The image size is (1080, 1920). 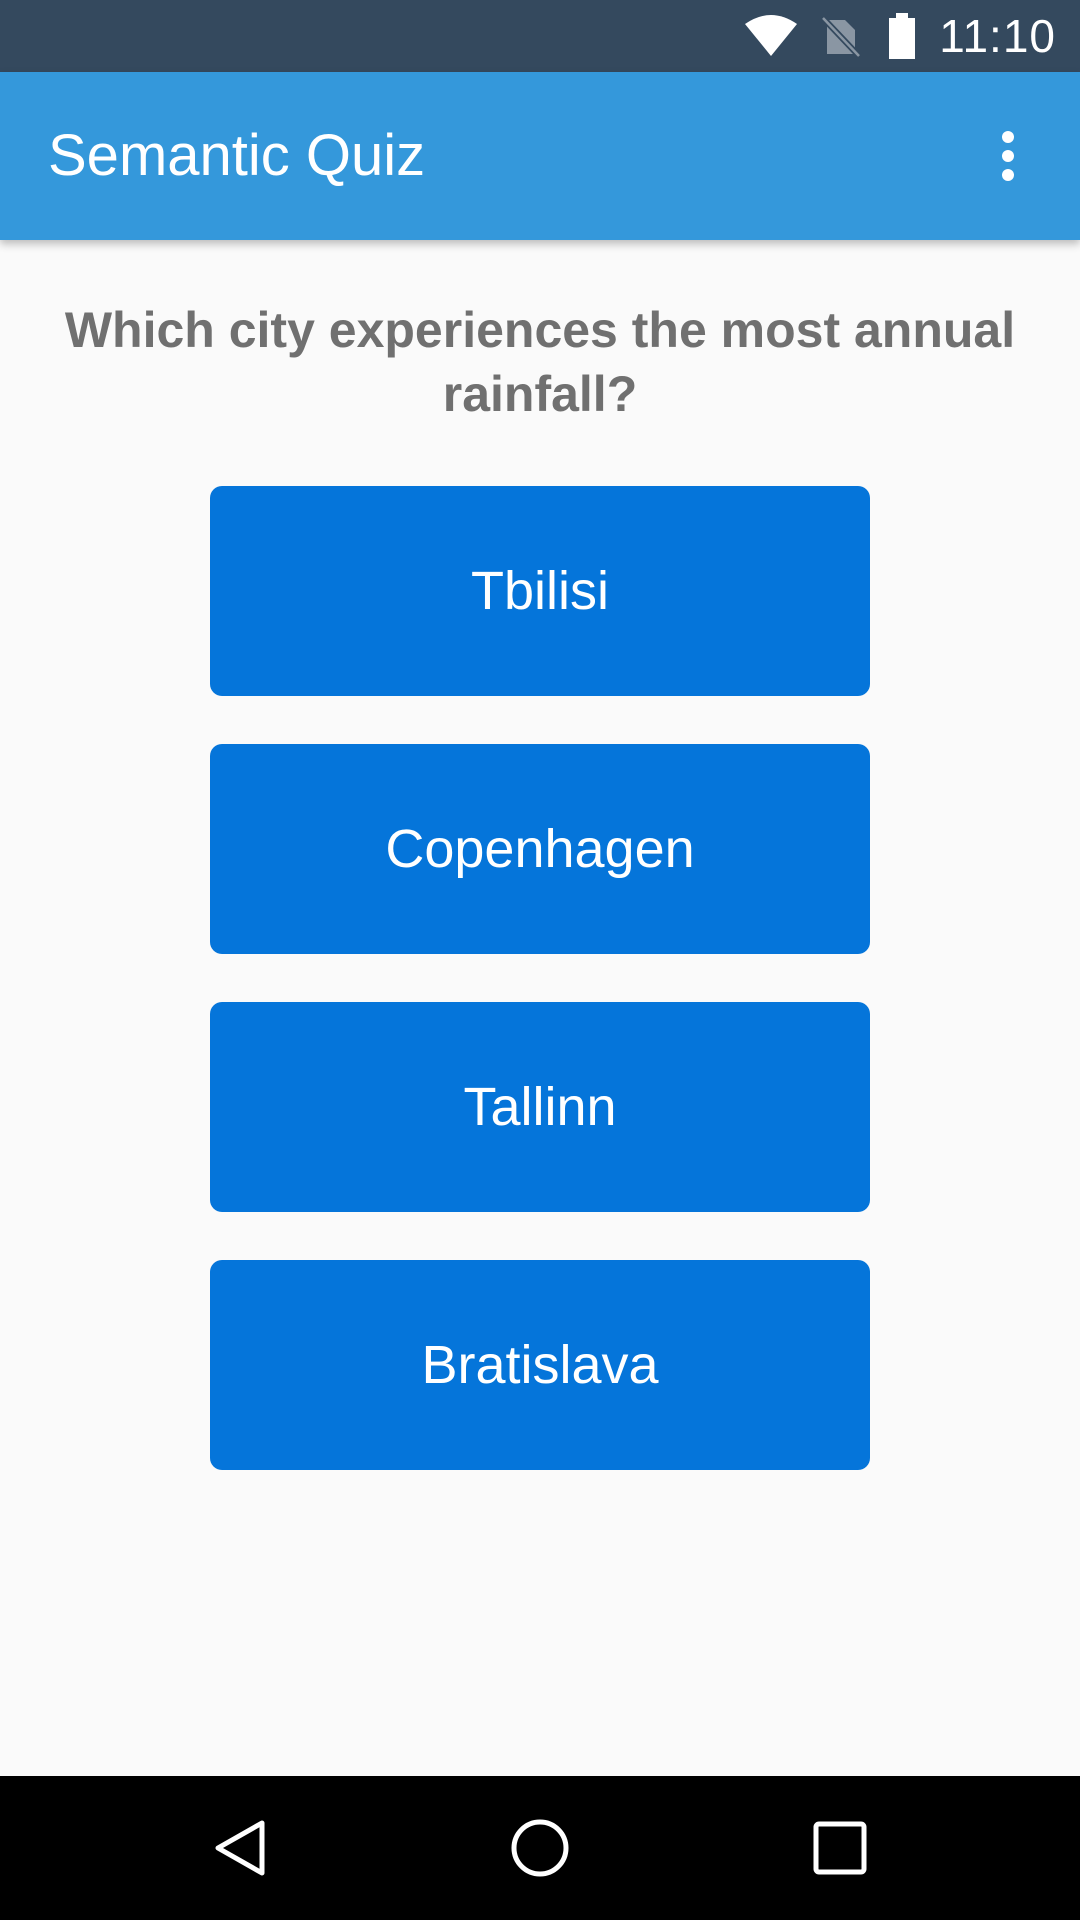 I want to click on status-clock: 11:10, so click(x=997, y=36).